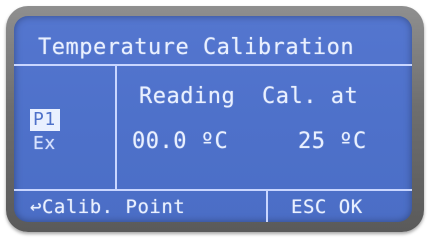  I want to click on cal-at-value: 25 ºC, so click(332, 141).